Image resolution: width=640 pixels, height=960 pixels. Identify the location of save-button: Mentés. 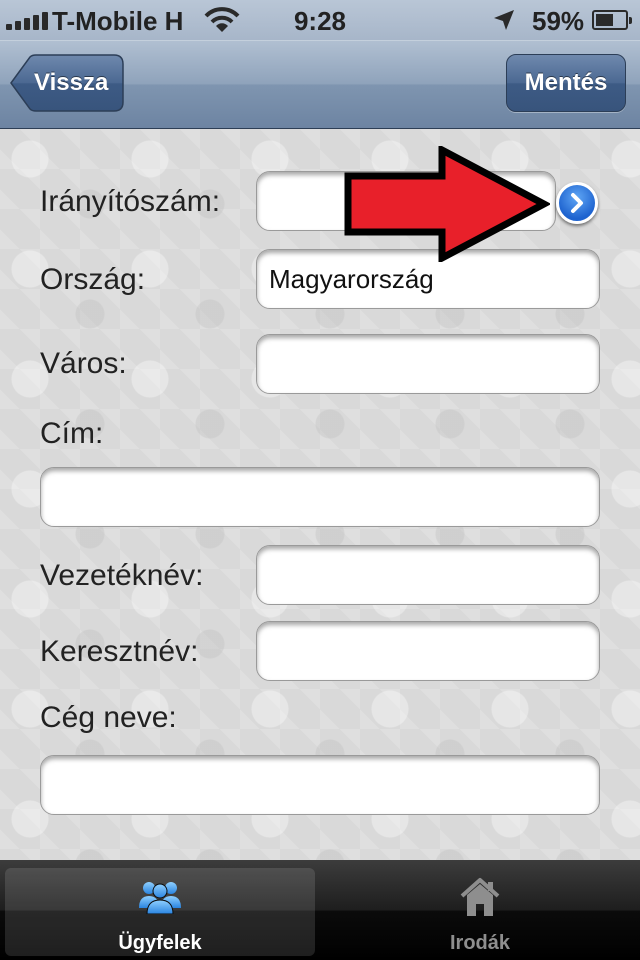
(566, 83).